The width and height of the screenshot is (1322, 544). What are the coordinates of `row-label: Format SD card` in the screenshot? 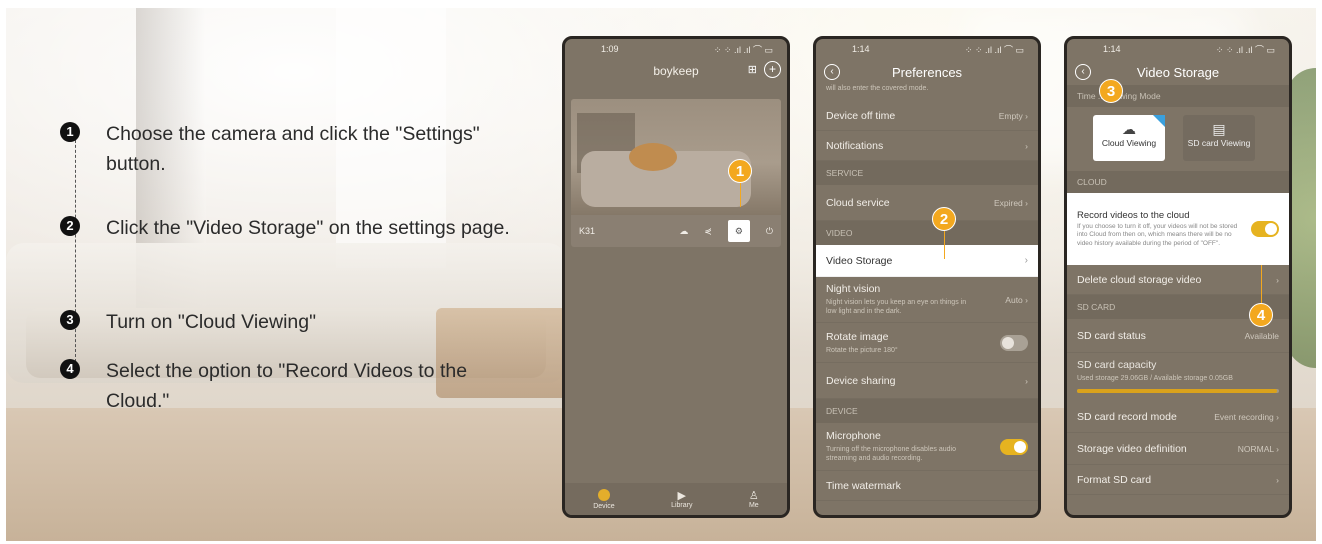 It's located at (1114, 479).